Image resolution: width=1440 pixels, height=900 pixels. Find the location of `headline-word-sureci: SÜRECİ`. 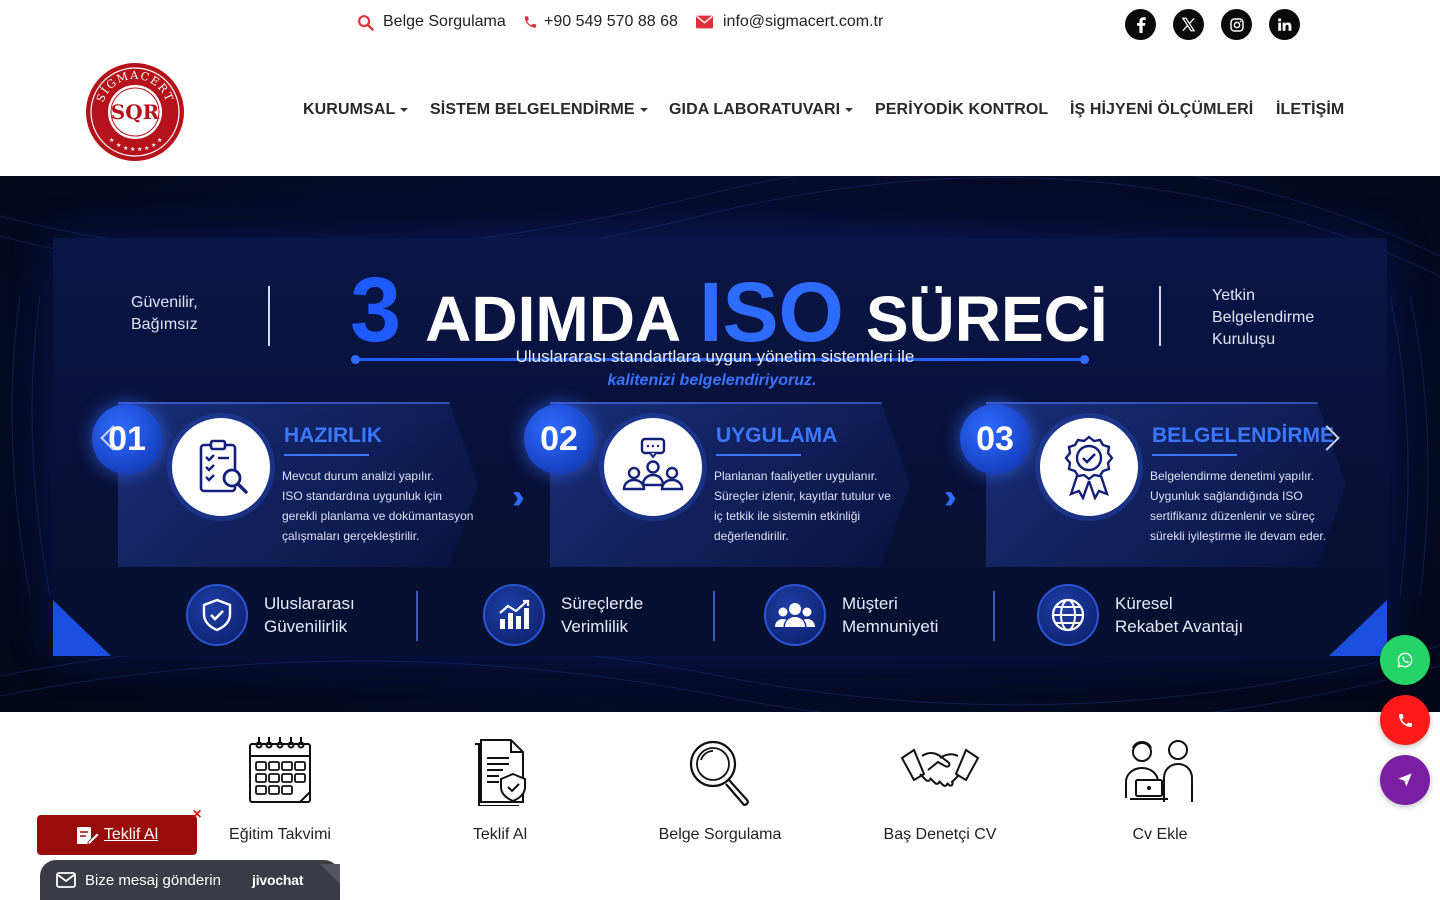

headline-word-sureci: SÜRECİ is located at coordinates (986, 319).